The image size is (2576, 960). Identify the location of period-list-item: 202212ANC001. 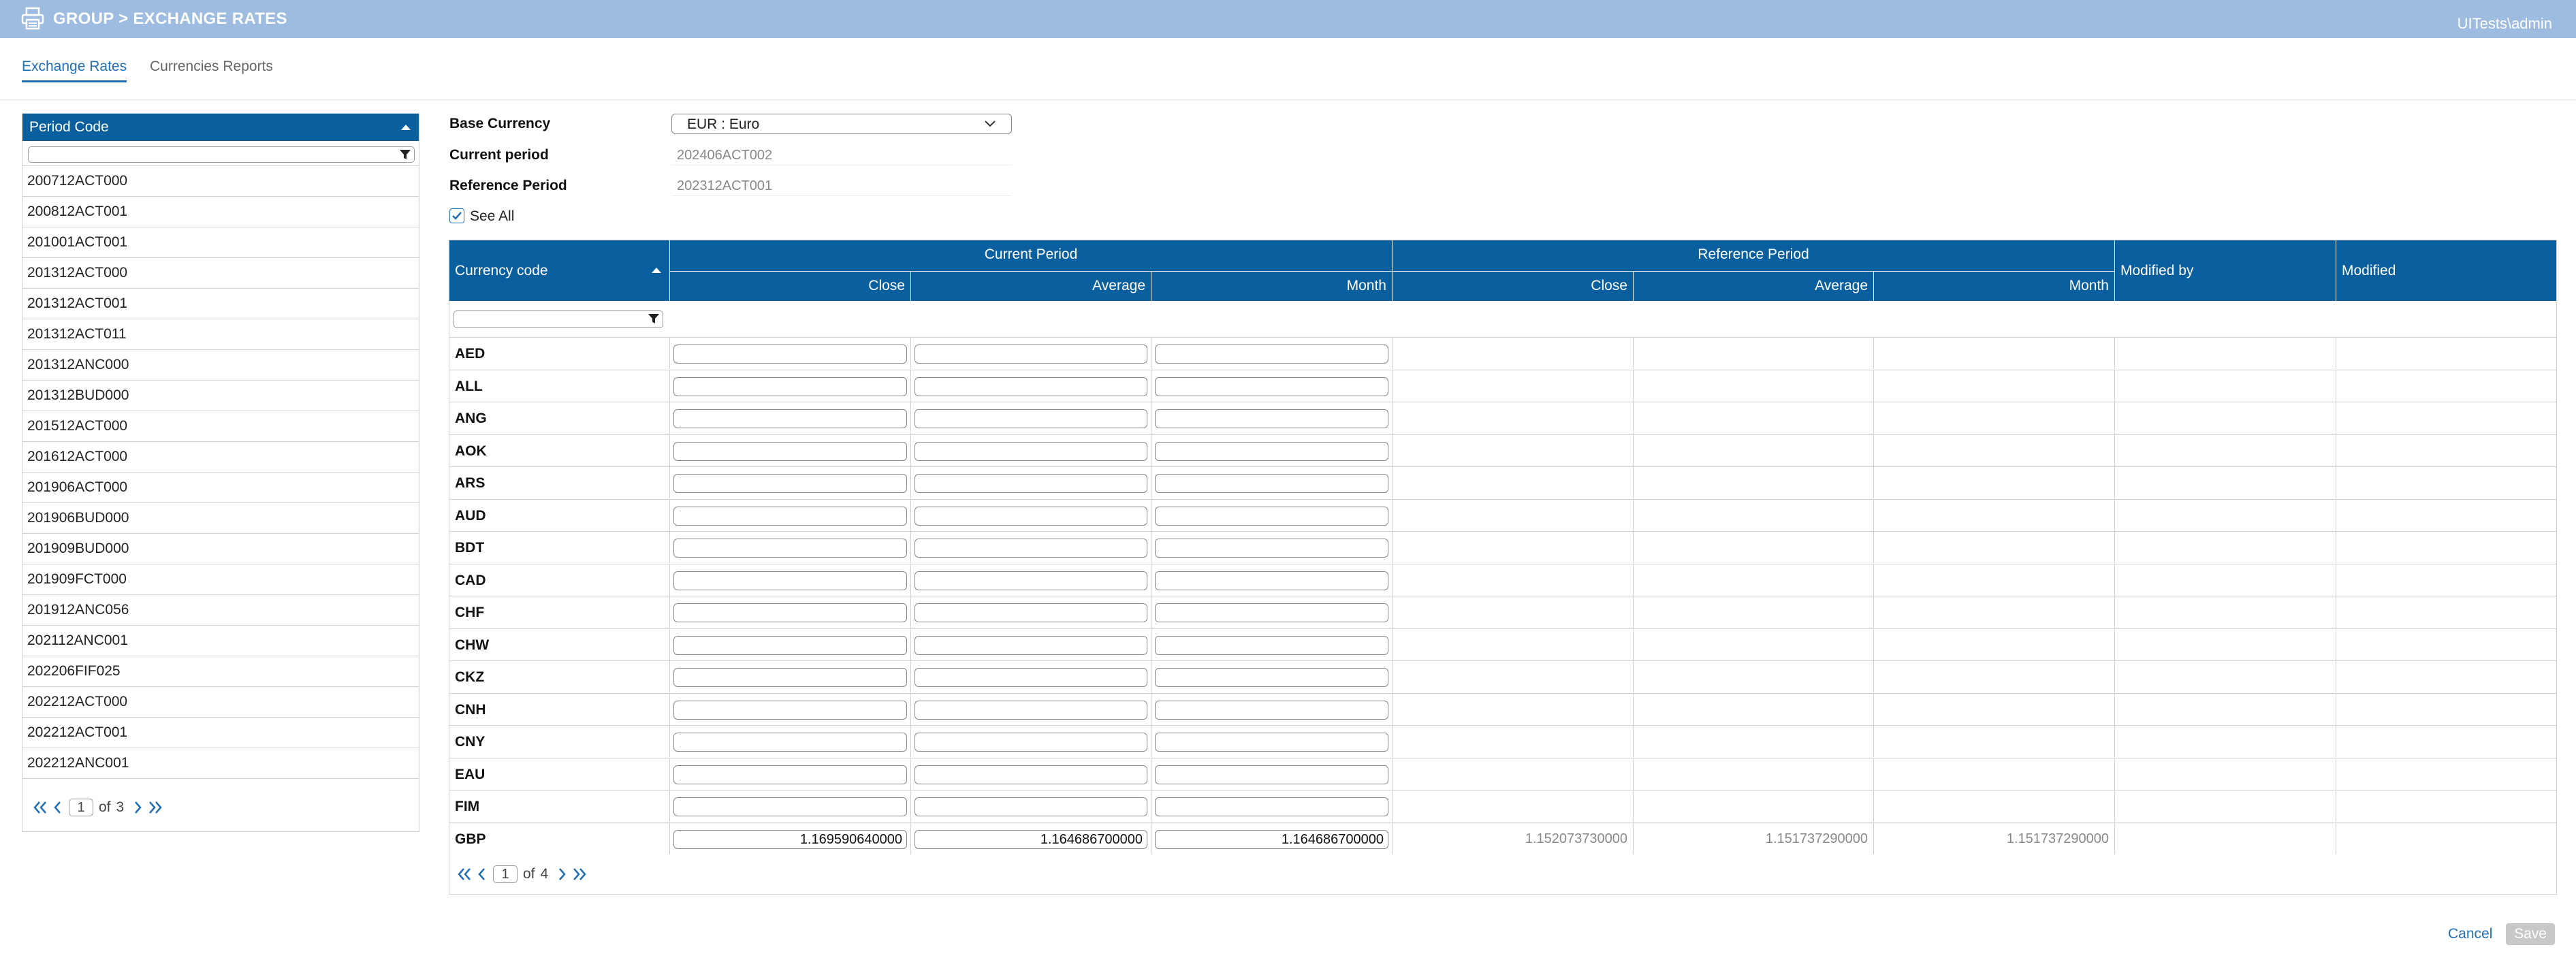
(220, 763).